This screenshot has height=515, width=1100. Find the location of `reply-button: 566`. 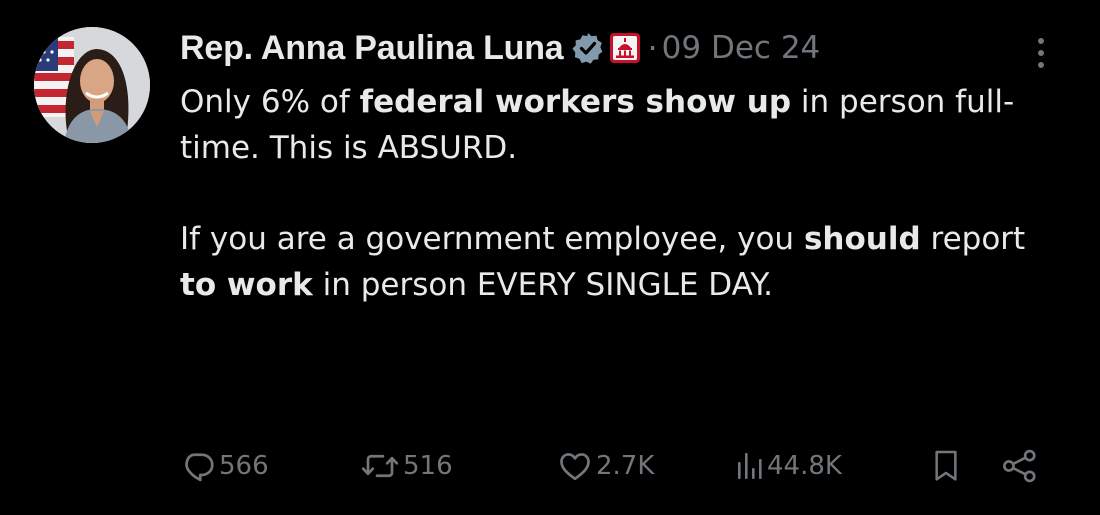

reply-button: 566 is located at coordinates (224, 466).